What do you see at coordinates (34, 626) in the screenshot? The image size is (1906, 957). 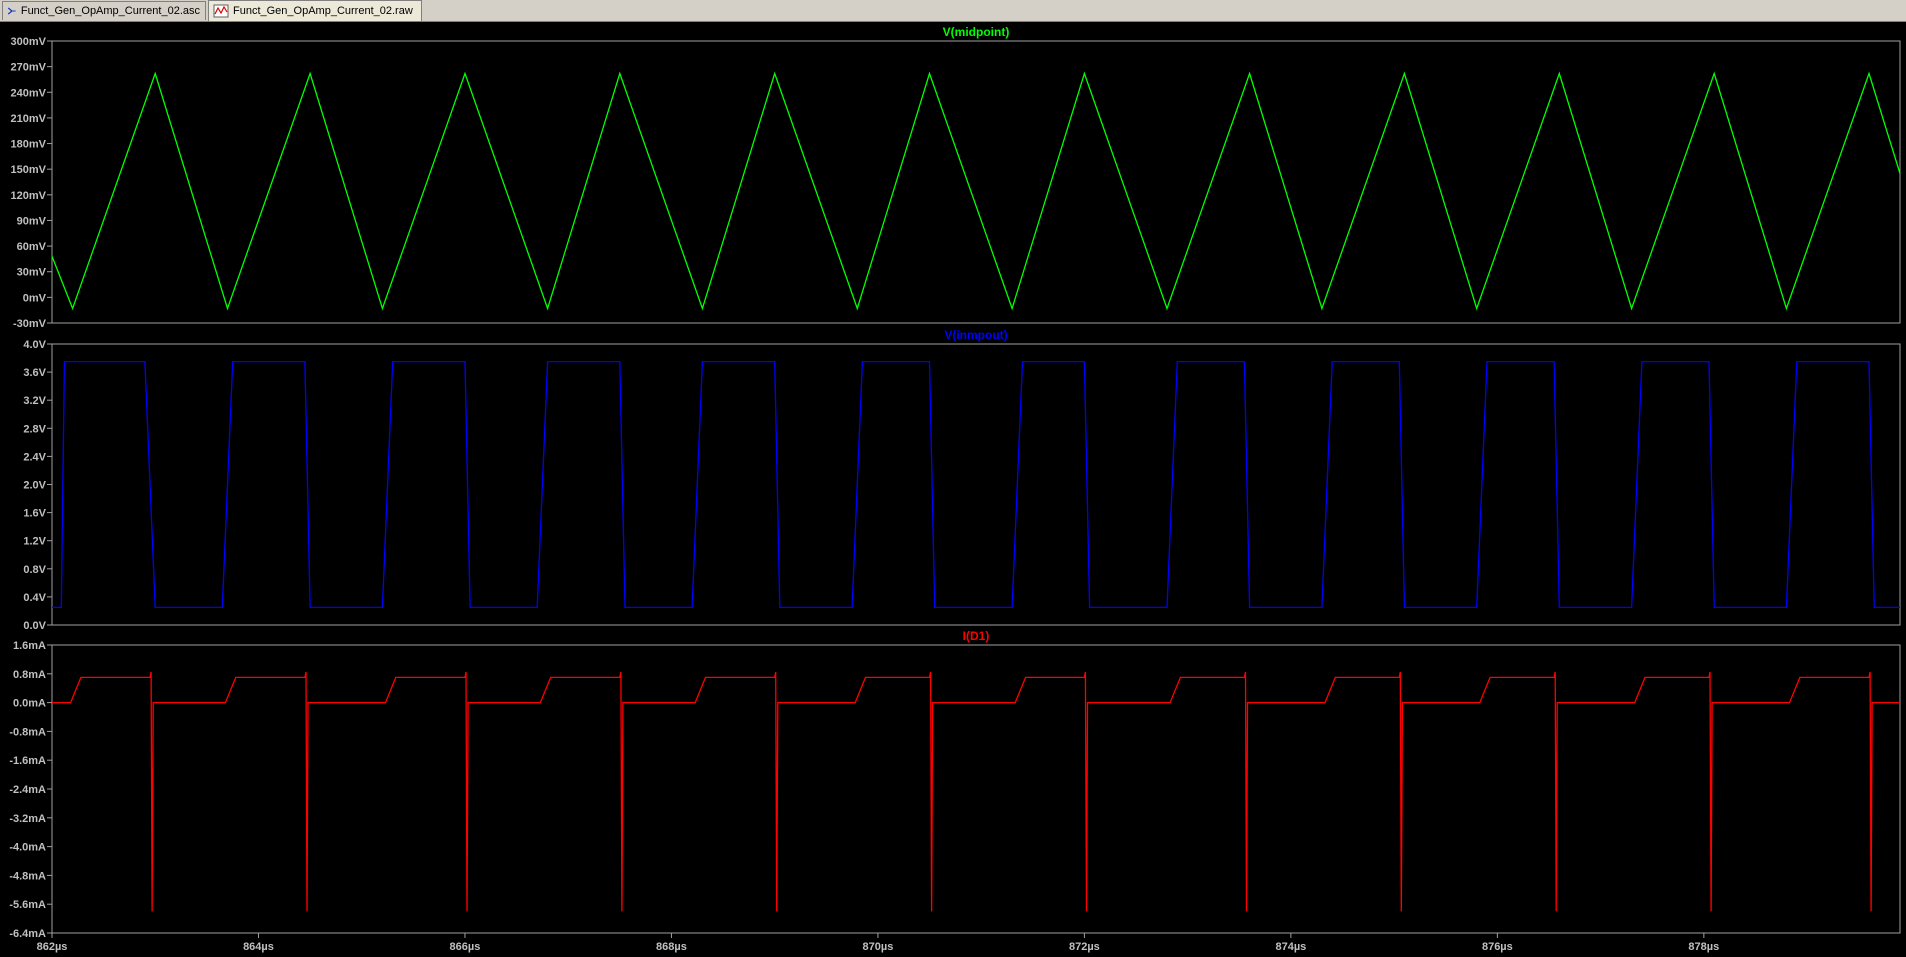 I see `y-tick-label: 0.0V` at bounding box center [34, 626].